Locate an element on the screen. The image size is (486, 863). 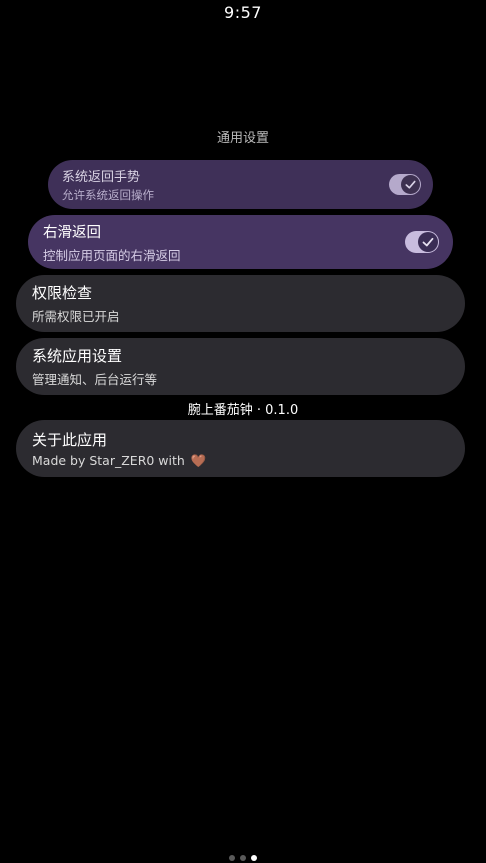
back-gesture-subtitle: 允许系统返回操作 is located at coordinates (108, 195).